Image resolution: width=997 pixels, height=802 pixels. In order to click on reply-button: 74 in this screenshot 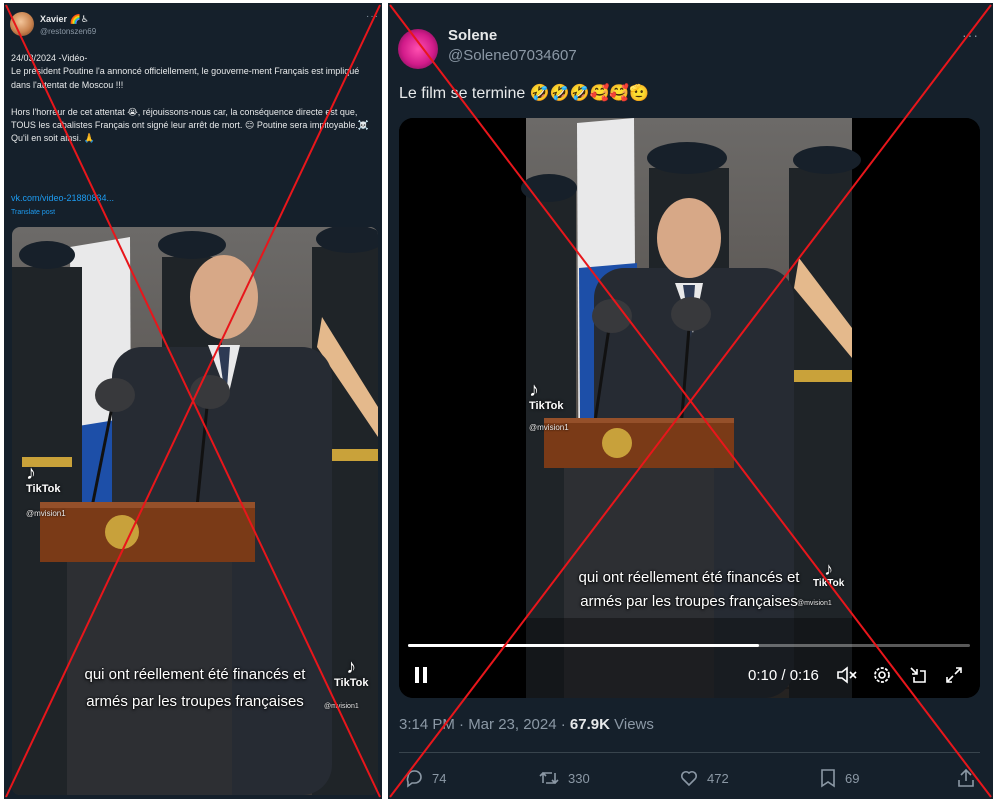, I will do `click(425, 778)`.